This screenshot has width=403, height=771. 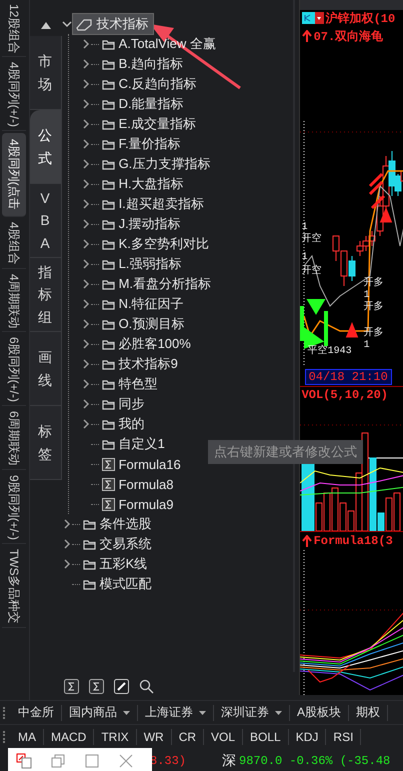 What do you see at coordinates (142, 144) in the screenshot?
I see `tree-item: F.量价指标` at bounding box center [142, 144].